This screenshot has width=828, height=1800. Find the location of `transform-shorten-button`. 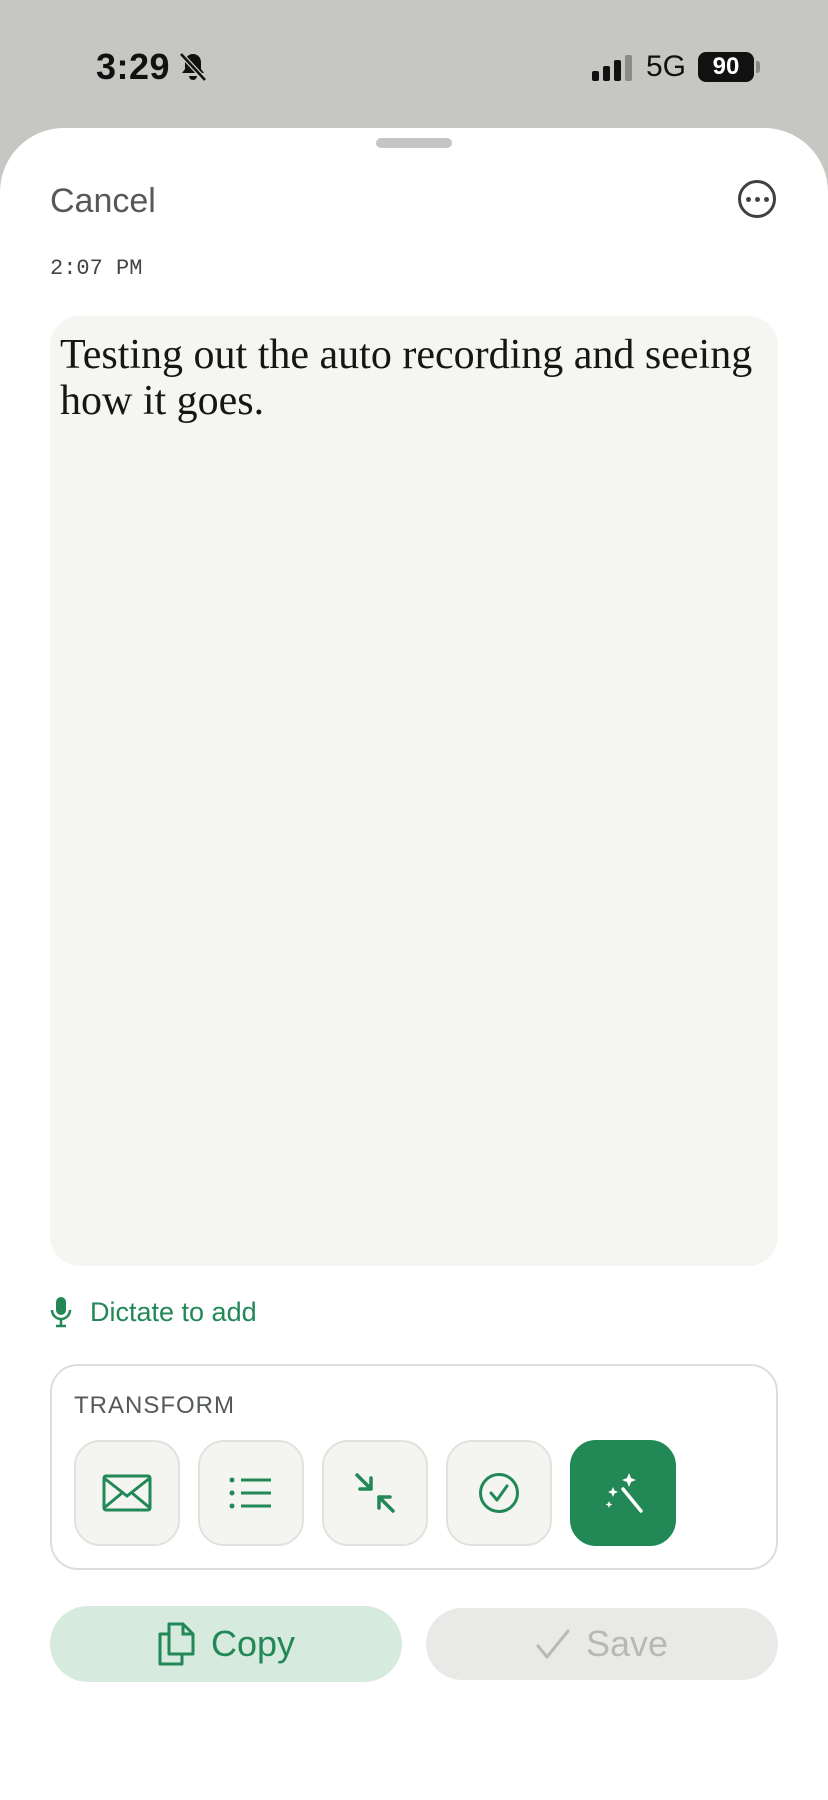

transform-shorten-button is located at coordinates (375, 1493).